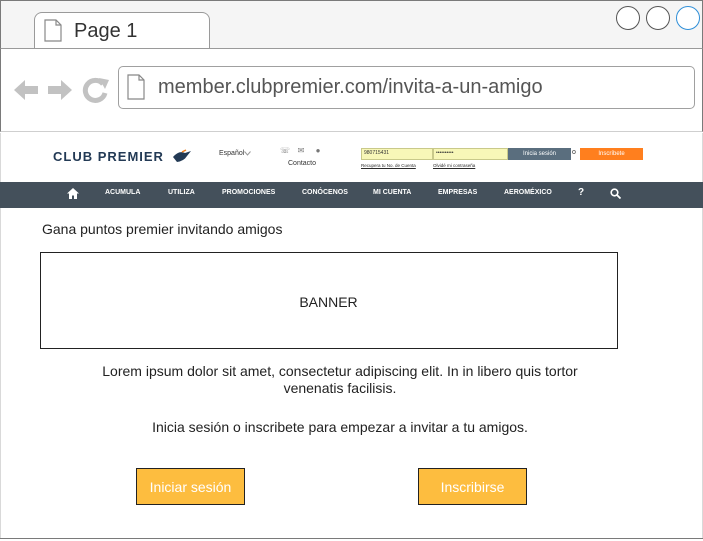 Image resolution: width=703 pixels, height=541 pixels. What do you see at coordinates (162, 229) in the screenshot?
I see `page-title: Gana puntos premier invitando amigos` at bounding box center [162, 229].